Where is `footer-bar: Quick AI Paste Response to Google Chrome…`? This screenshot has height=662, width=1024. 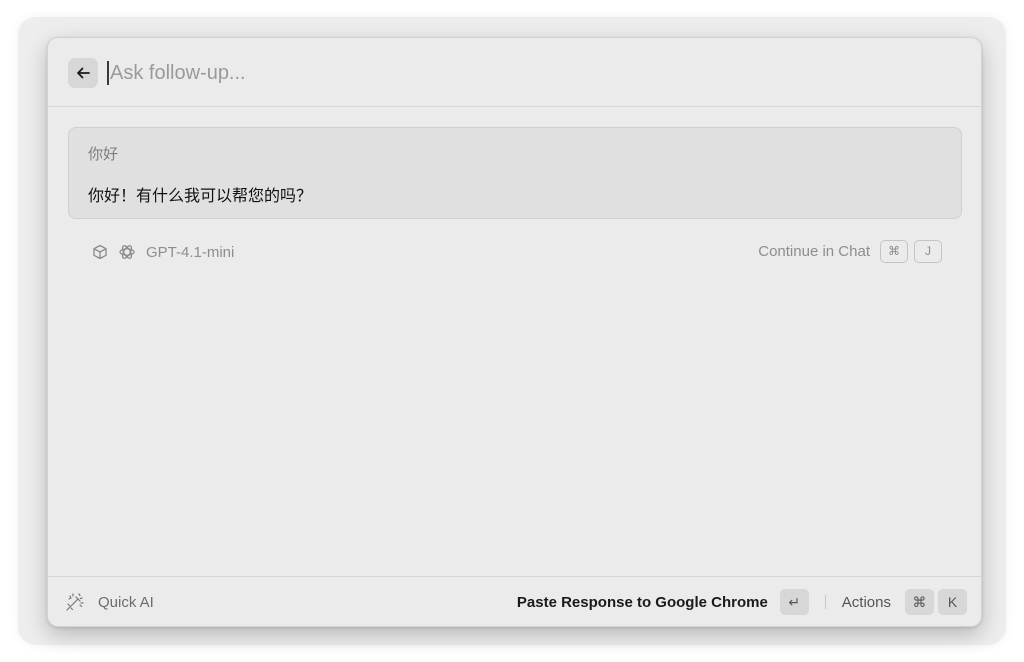 footer-bar: Quick AI Paste Response to Google Chrome… is located at coordinates (514, 601).